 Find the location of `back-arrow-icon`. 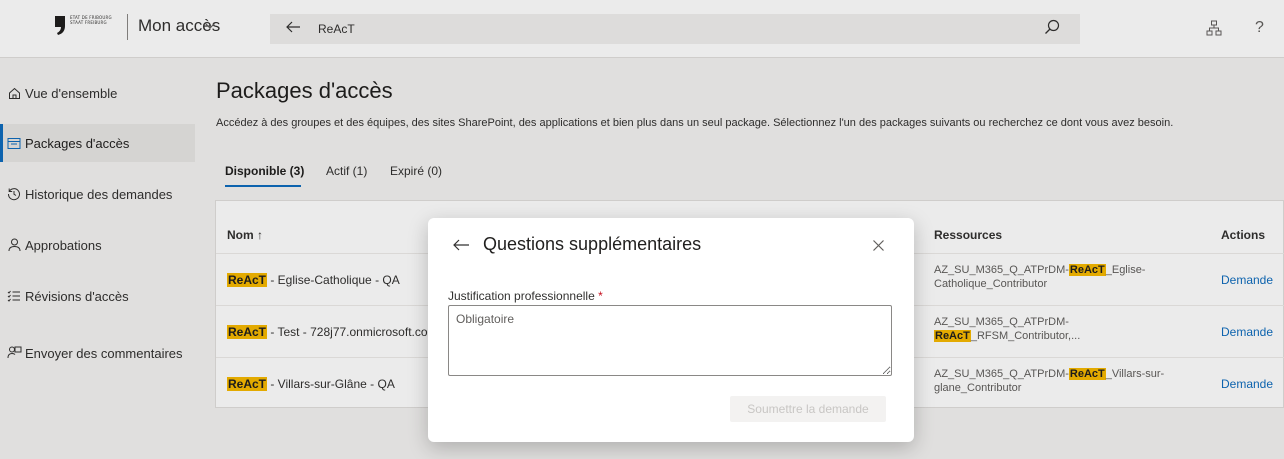

back-arrow-icon is located at coordinates (461, 245).